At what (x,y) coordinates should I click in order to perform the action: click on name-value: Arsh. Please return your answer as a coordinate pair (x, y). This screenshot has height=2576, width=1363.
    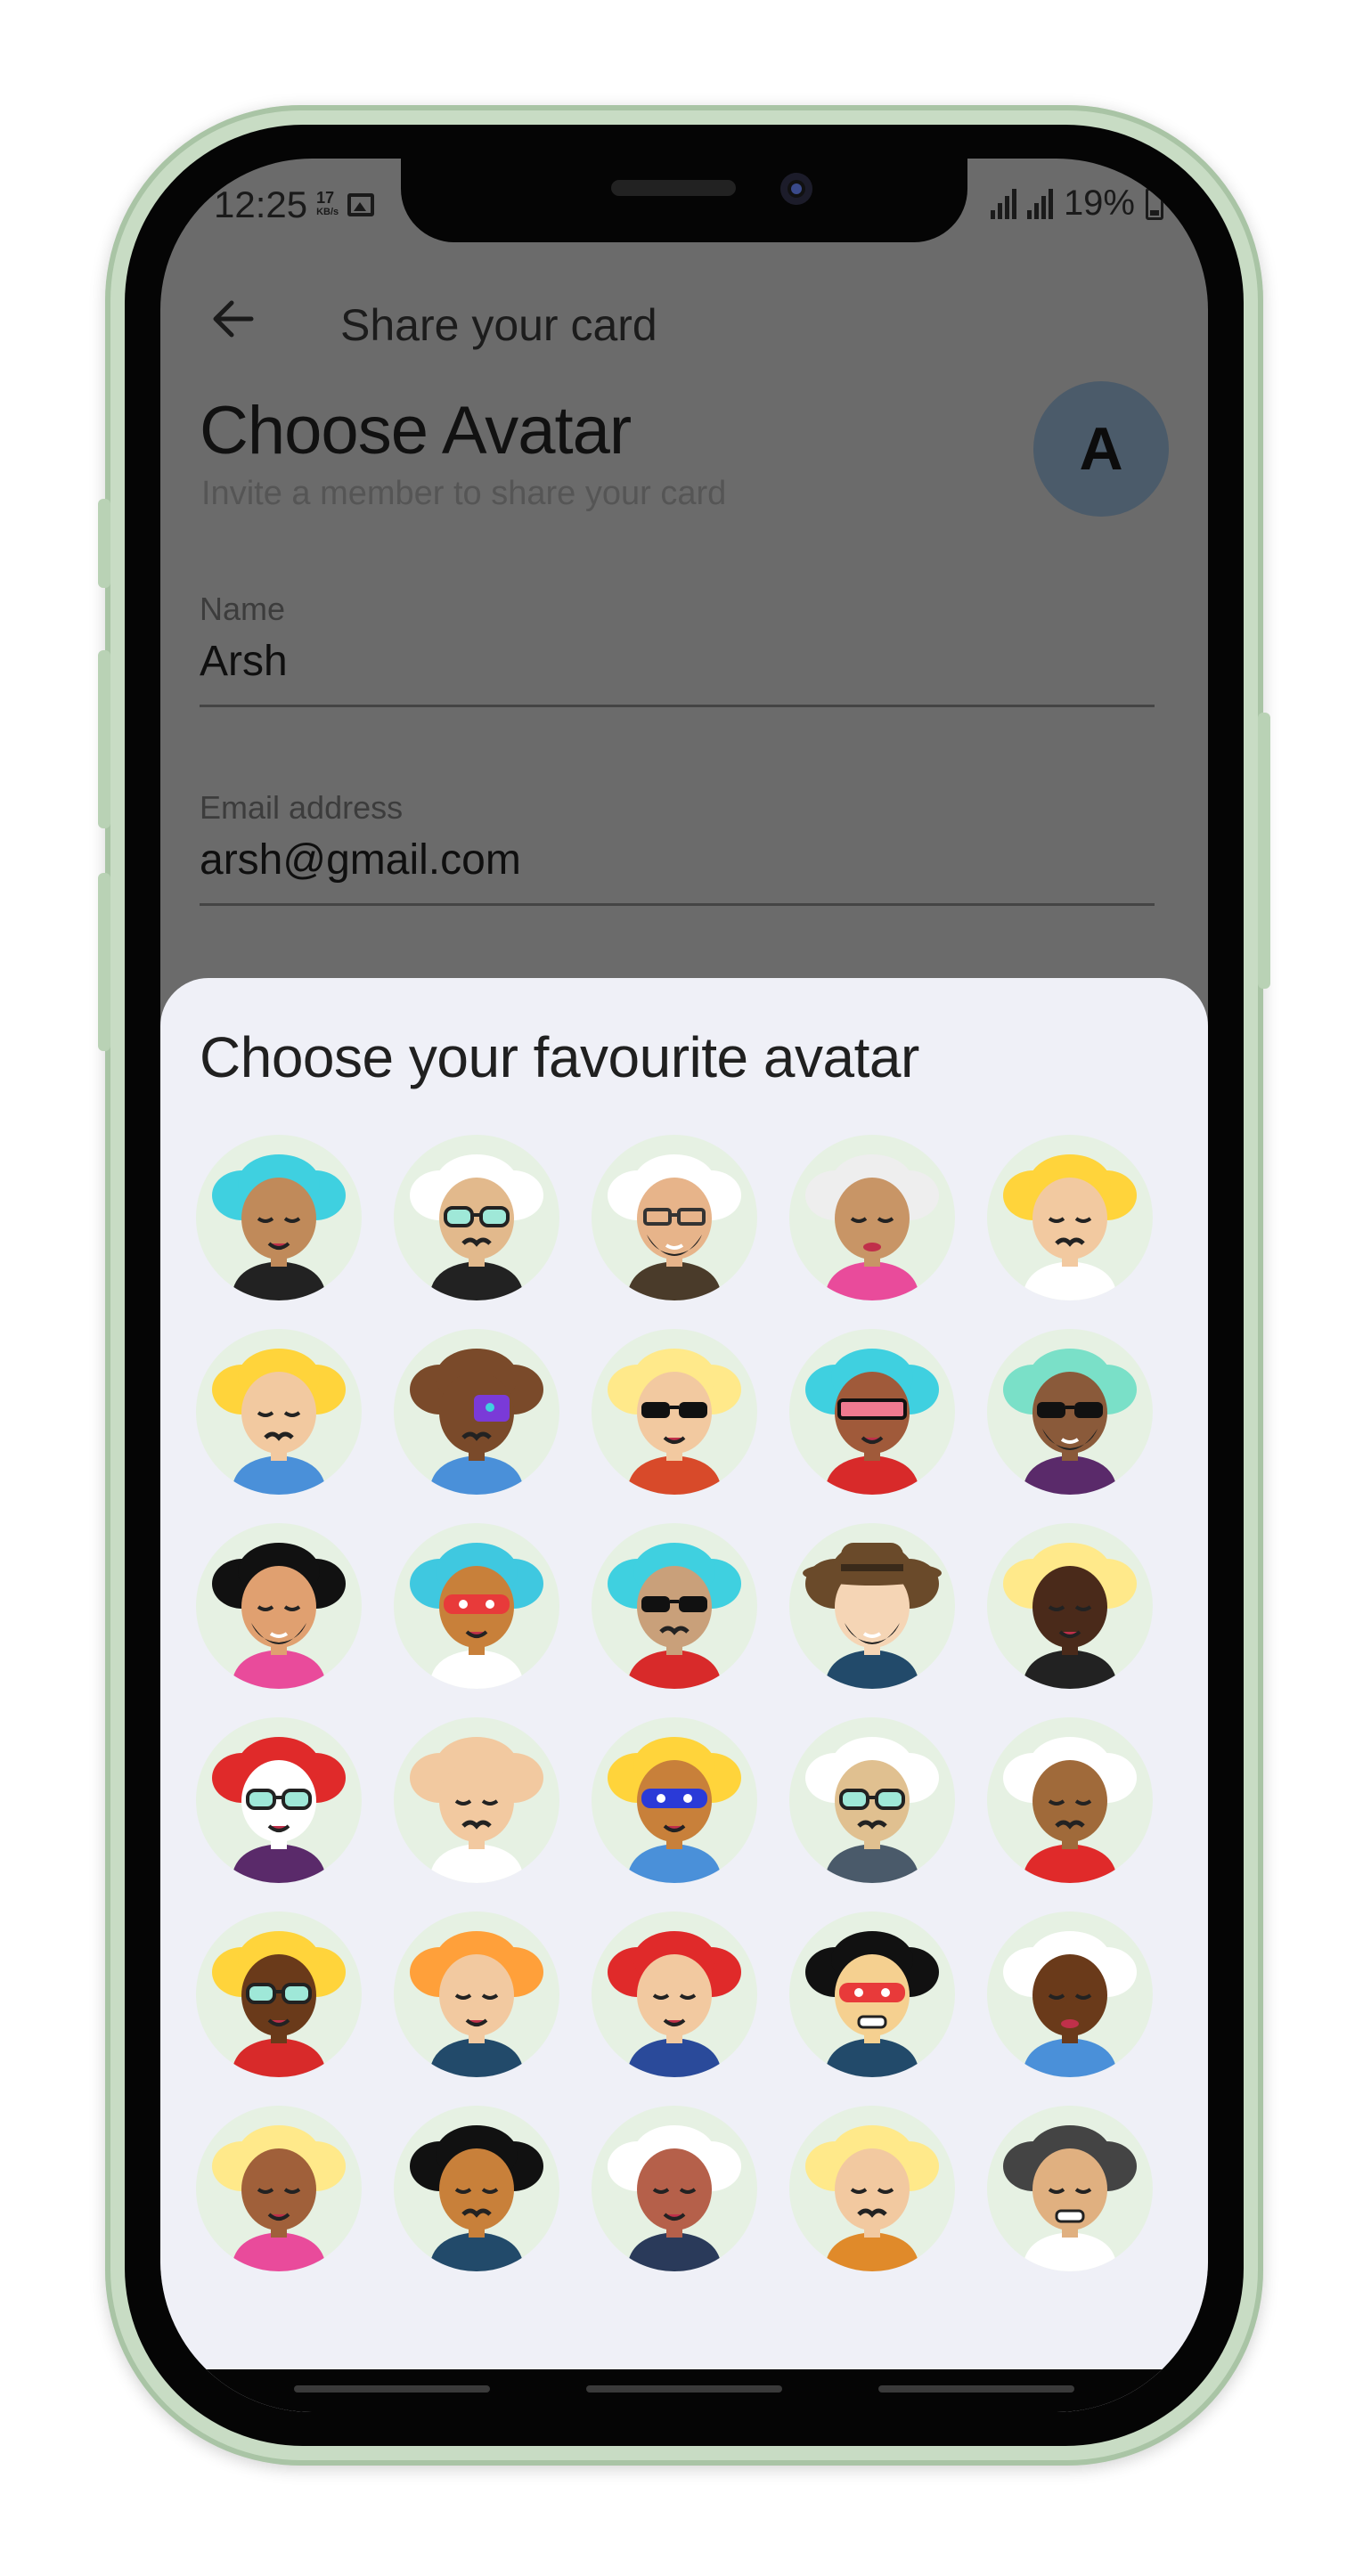
    Looking at the image, I should click on (677, 661).